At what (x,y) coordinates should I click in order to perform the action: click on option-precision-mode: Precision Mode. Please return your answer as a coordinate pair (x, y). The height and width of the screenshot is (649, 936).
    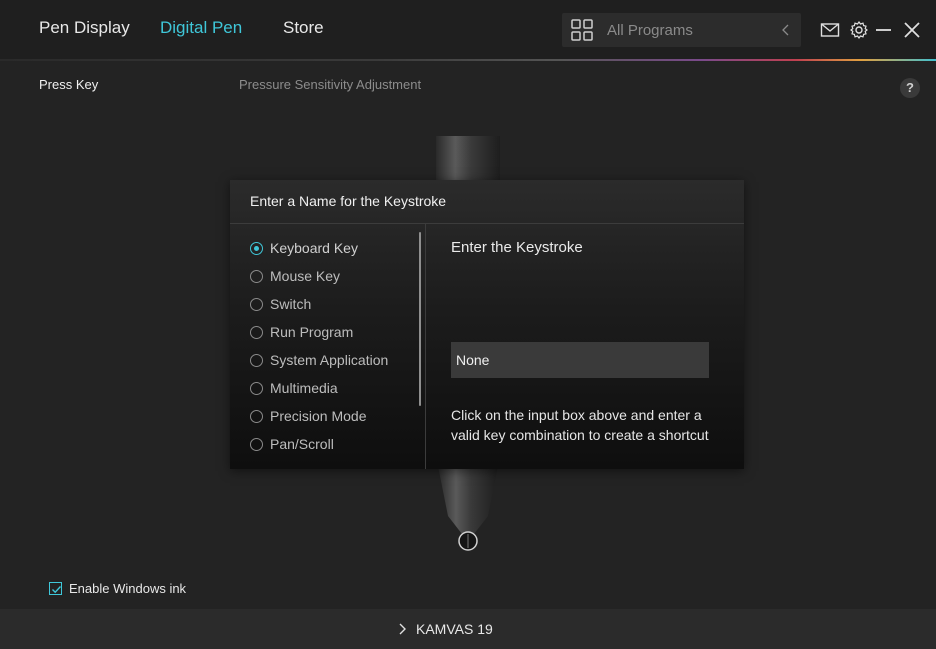
    Looking at the image, I should click on (335, 416).